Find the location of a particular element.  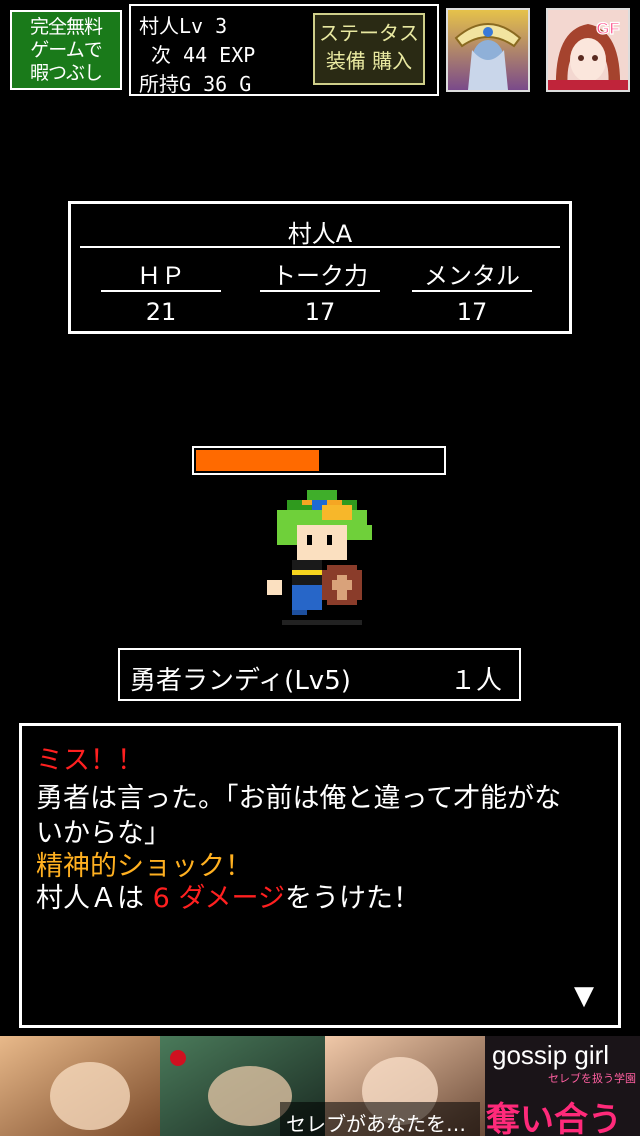

ad-brand: gossip girl is located at coordinates (551, 1055).